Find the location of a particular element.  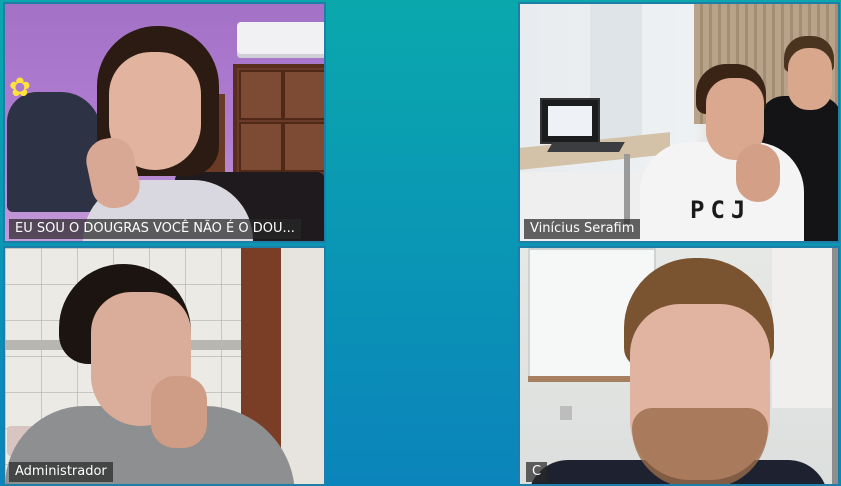

participant-name-tag: C is located at coordinates (537, 472).